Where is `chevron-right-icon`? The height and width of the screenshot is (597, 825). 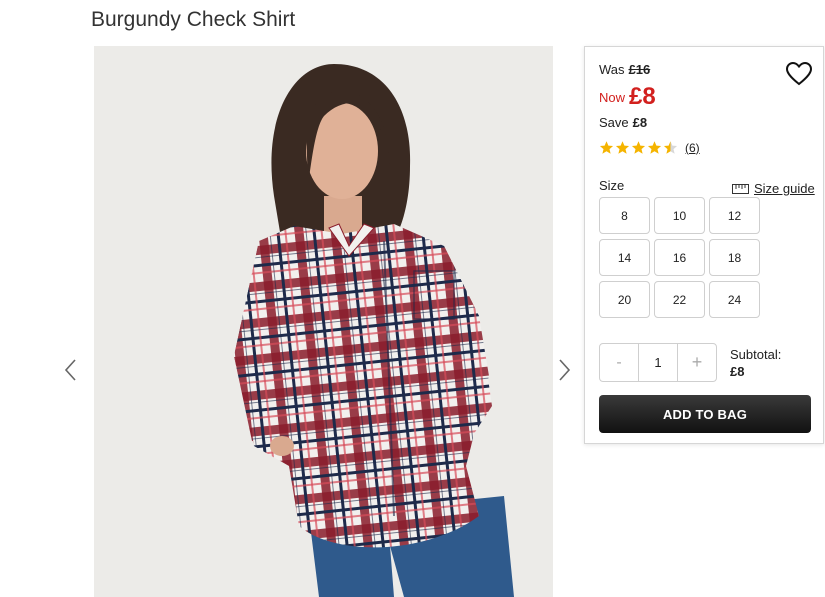
chevron-right-icon is located at coordinates (565, 370).